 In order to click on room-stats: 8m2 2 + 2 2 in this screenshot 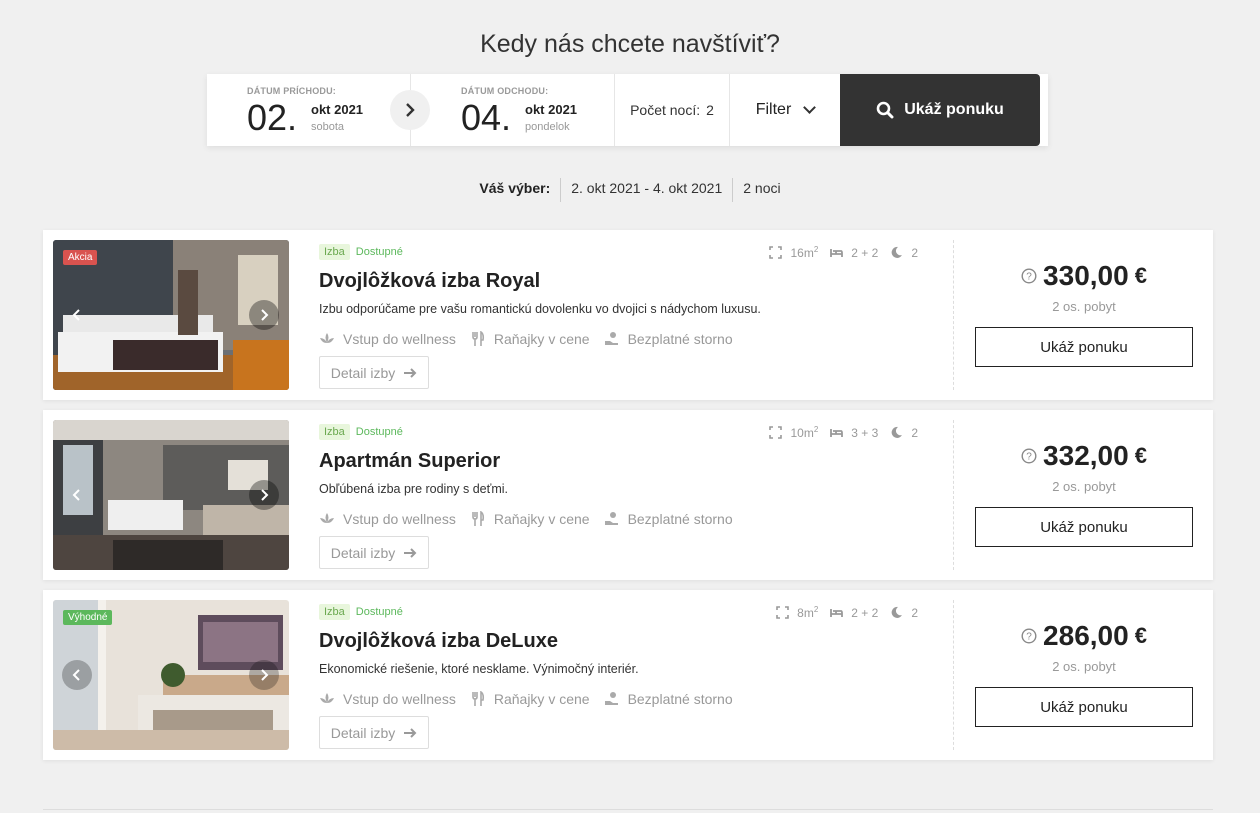, I will do `click(841, 612)`.